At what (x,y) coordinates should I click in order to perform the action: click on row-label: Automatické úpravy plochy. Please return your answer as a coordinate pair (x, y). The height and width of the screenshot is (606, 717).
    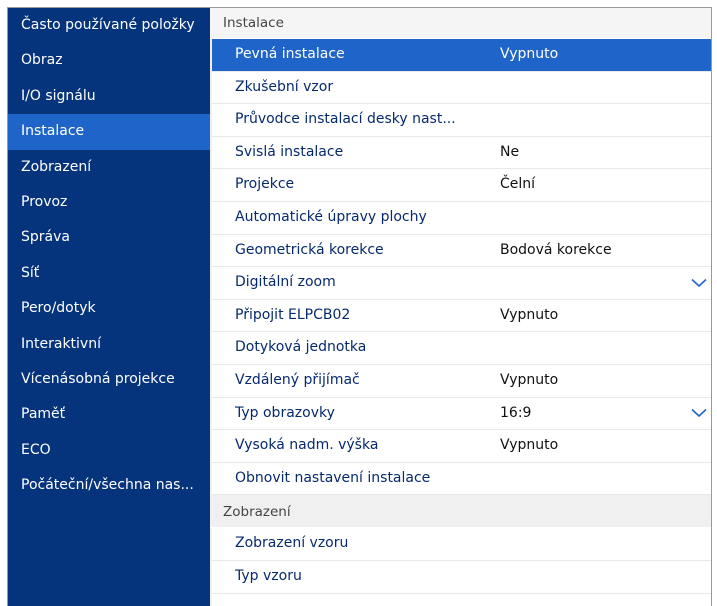
    Looking at the image, I should click on (331, 218).